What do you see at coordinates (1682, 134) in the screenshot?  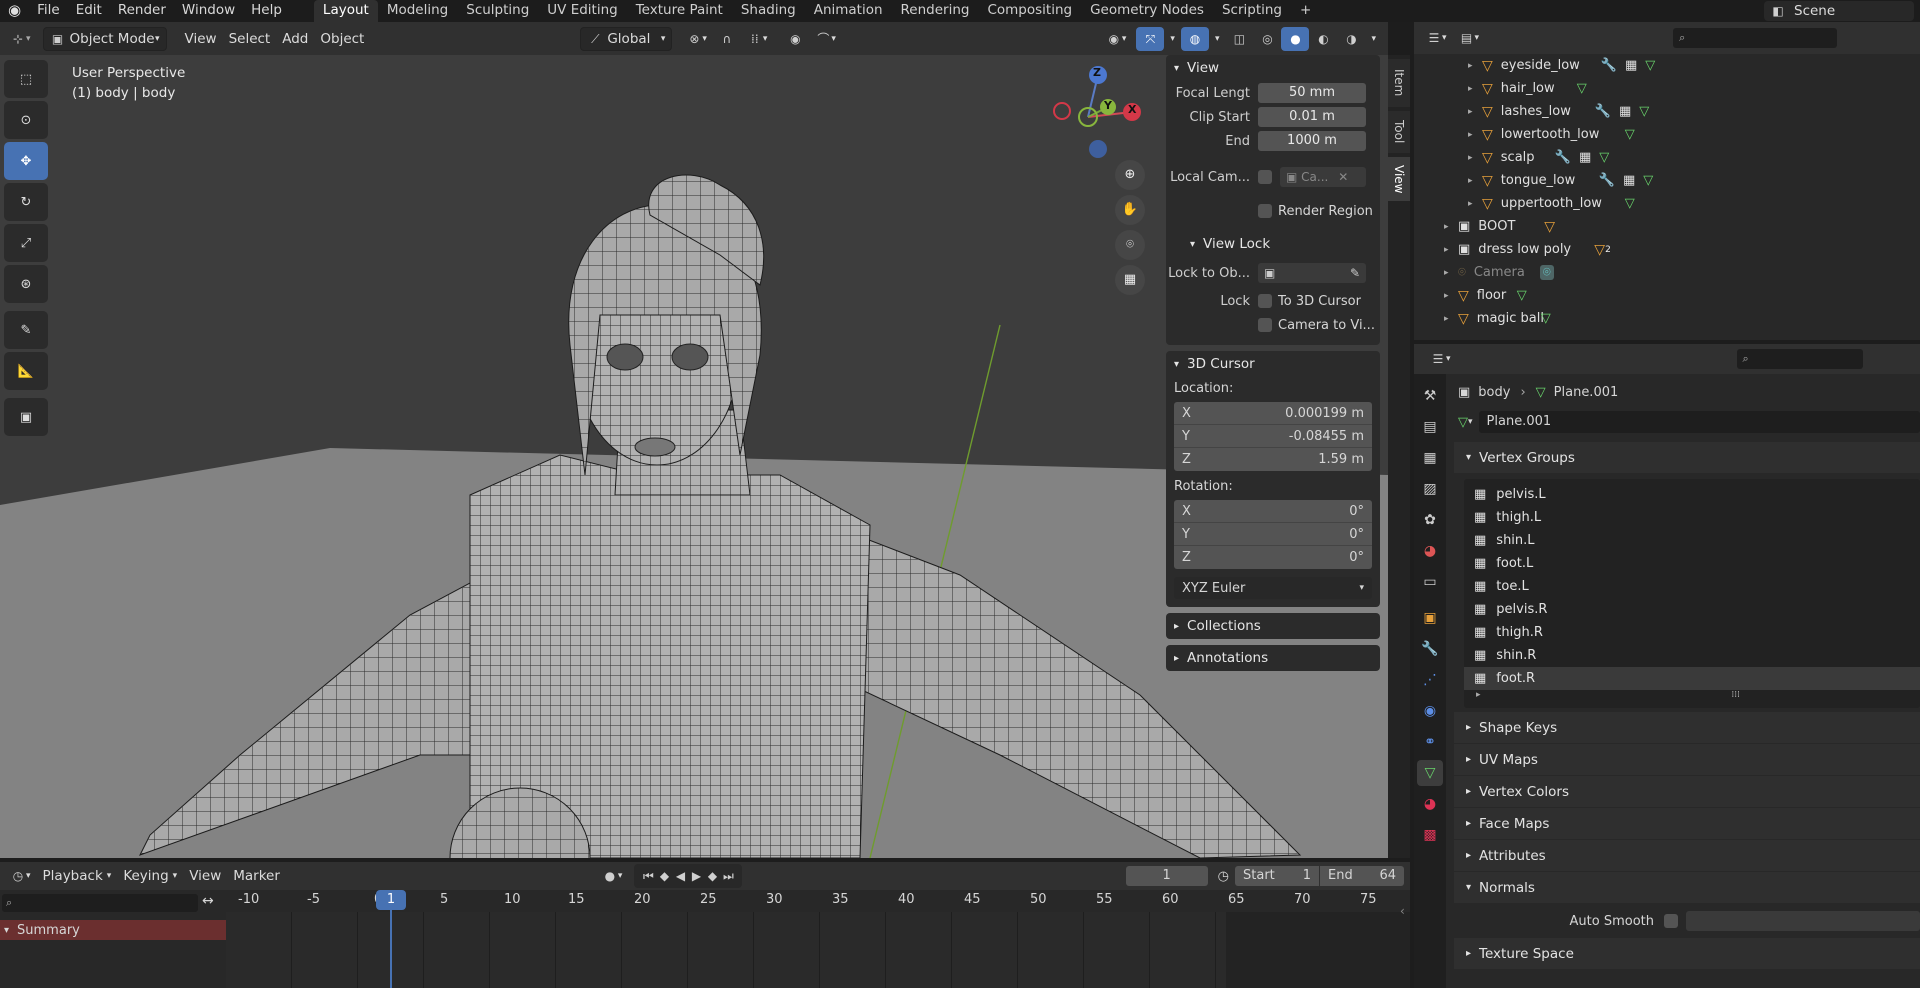 I see `outliner-row: ▸ ▽ lowertooth_low ▽` at bounding box center [1682, 134].